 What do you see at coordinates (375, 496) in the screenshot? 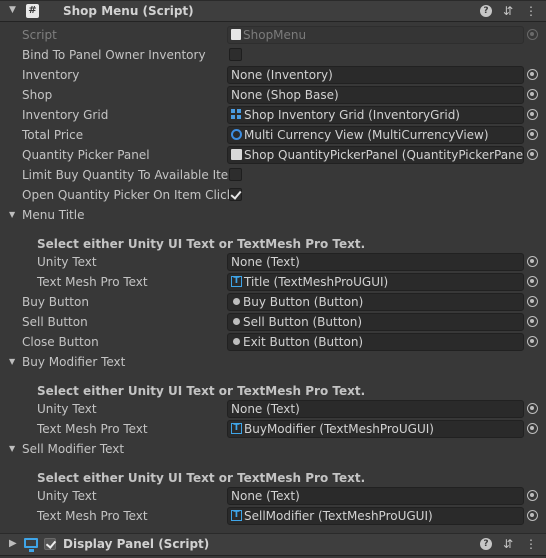
I see `sell-modifier-unity-field: None (Text)` at bounding box center [375, 496].